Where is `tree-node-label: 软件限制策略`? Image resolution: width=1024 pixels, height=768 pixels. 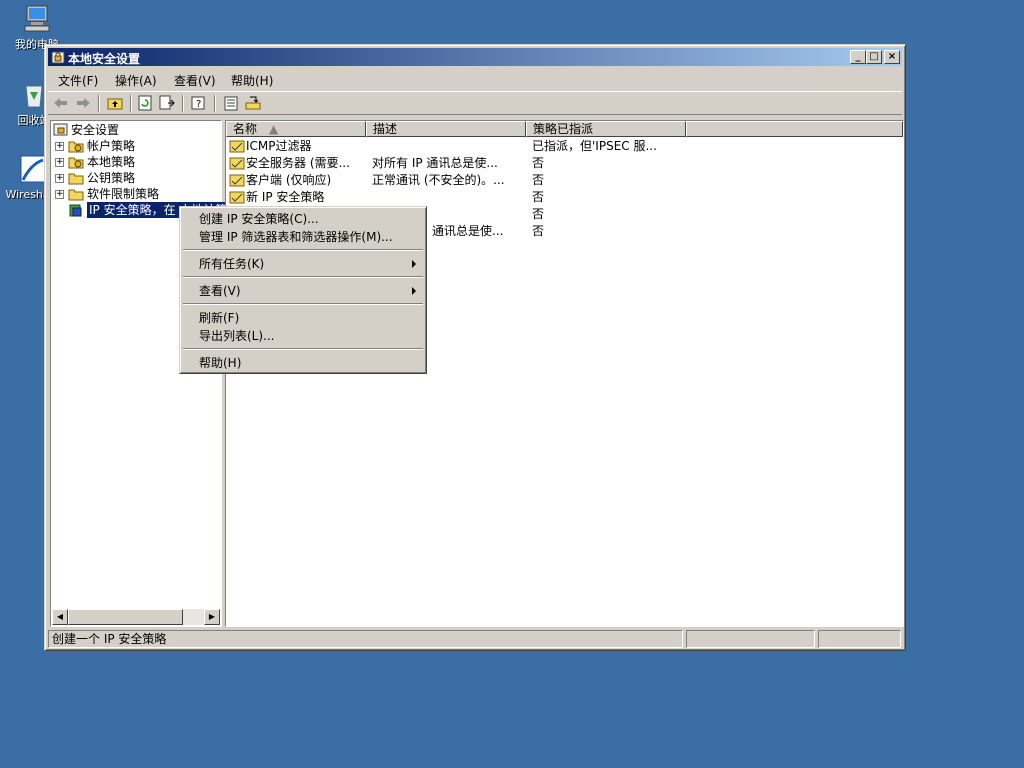 tree-node-label: 软件限制策略 is located at coordinates (123, 194).